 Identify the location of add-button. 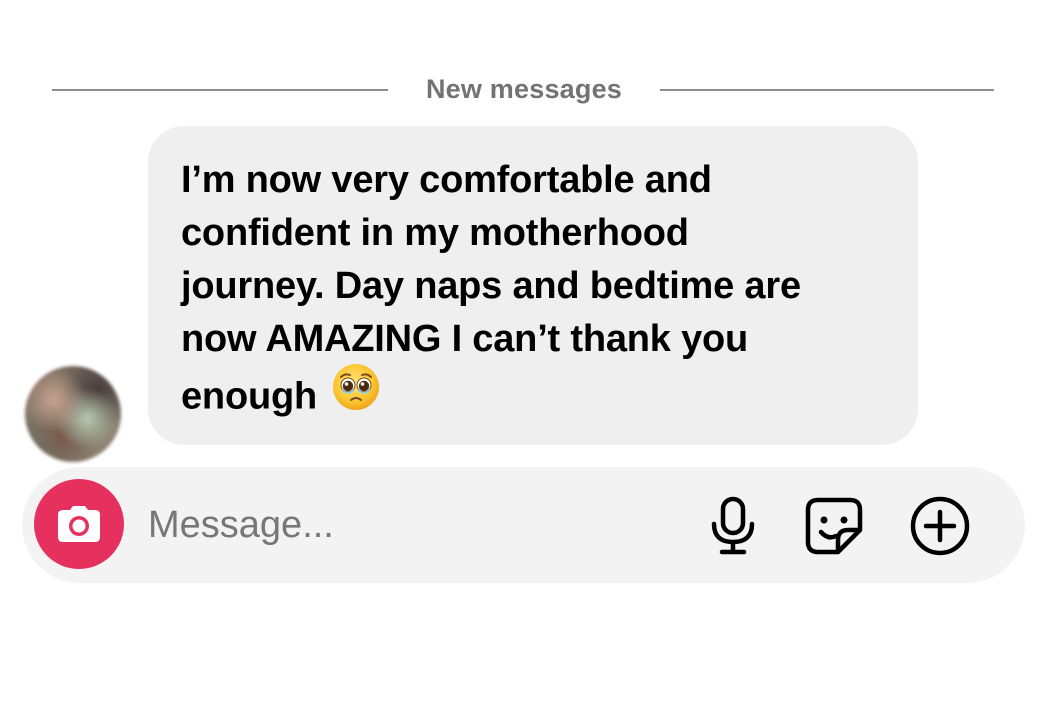
(940, 526).